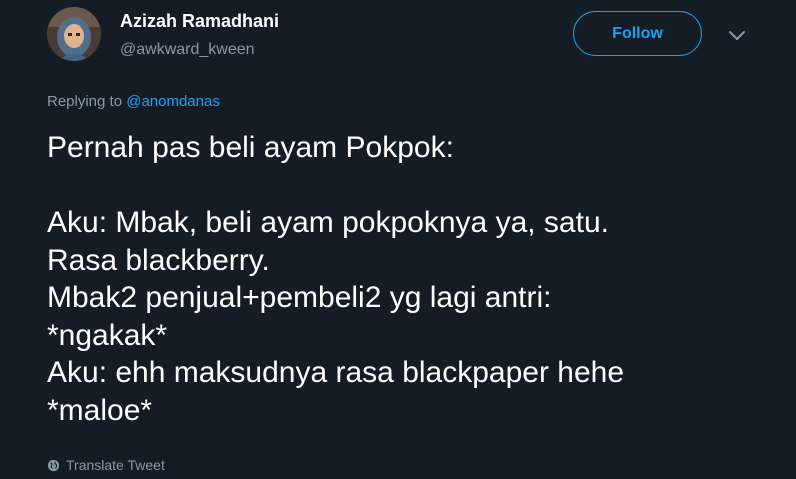  I want to click on avatar, so click(74, 34).